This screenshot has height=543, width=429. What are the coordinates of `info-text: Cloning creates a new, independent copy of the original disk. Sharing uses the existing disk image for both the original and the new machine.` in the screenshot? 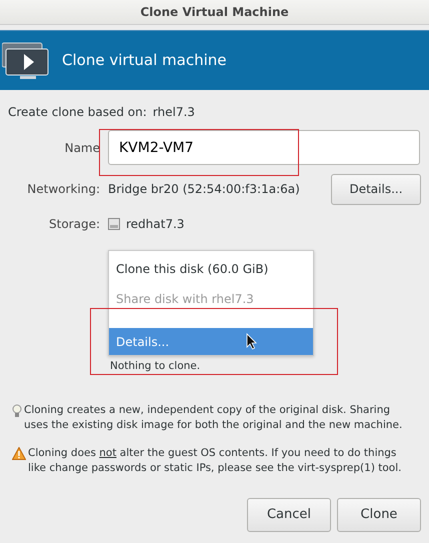 It's located at (214, 418).